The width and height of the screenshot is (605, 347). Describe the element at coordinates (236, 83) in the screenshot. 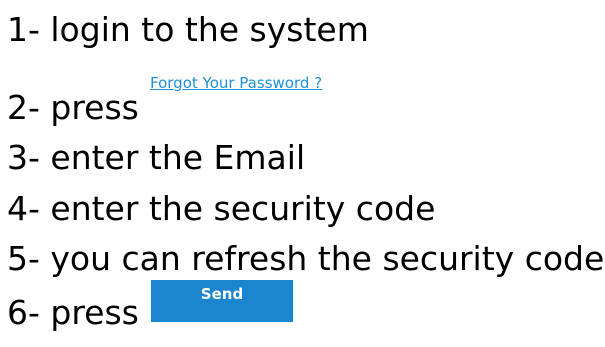

I see `forgot-password-link: Forgot Your Password ?` at that location.